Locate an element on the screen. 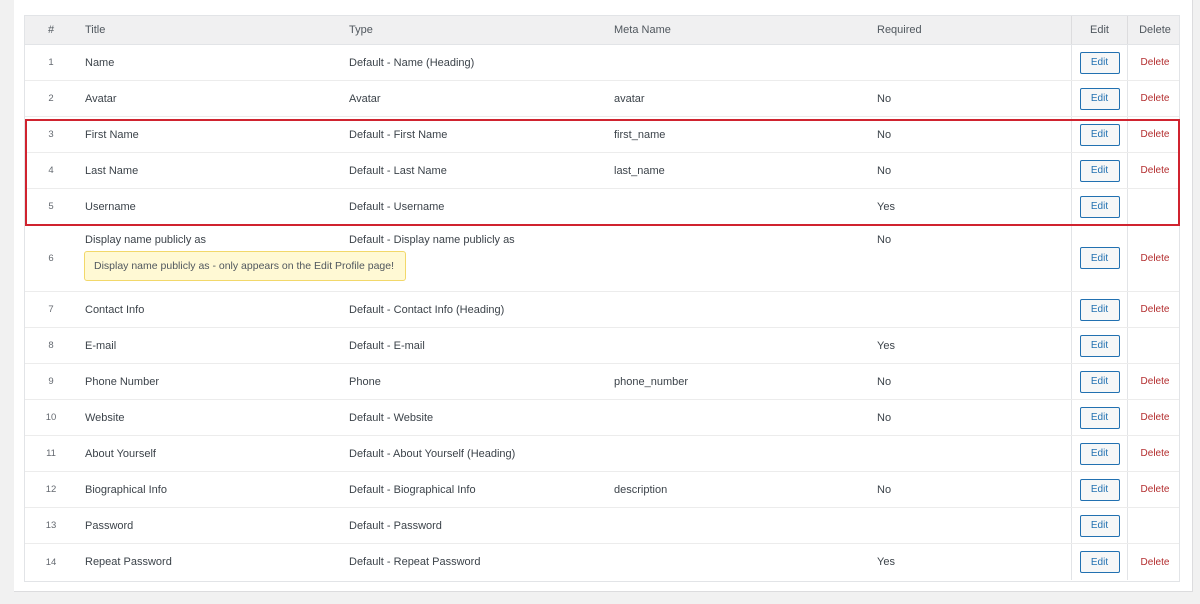  header-required: Required is located at coordinates (899, 30).